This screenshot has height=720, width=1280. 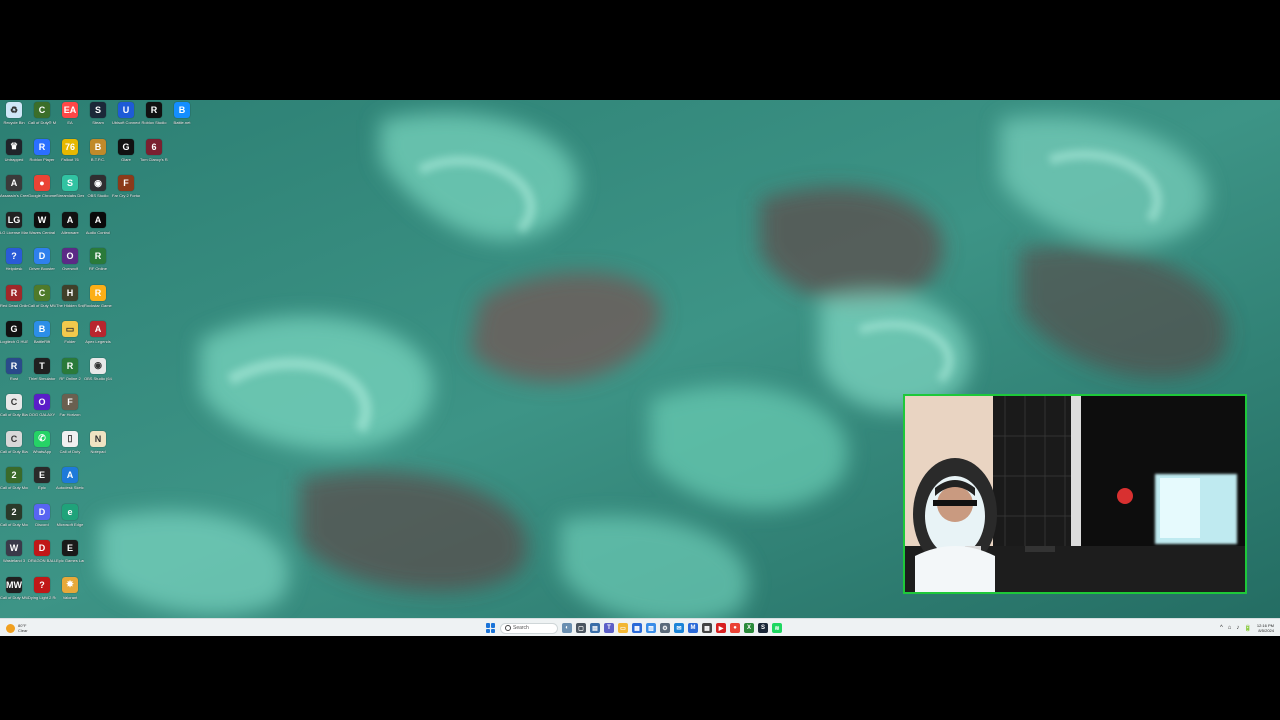 What do you see at coordinates (70, 411) in the screenshot?
I see `desktop-icon: F Far Horizon` at bounding box center [70, 411].